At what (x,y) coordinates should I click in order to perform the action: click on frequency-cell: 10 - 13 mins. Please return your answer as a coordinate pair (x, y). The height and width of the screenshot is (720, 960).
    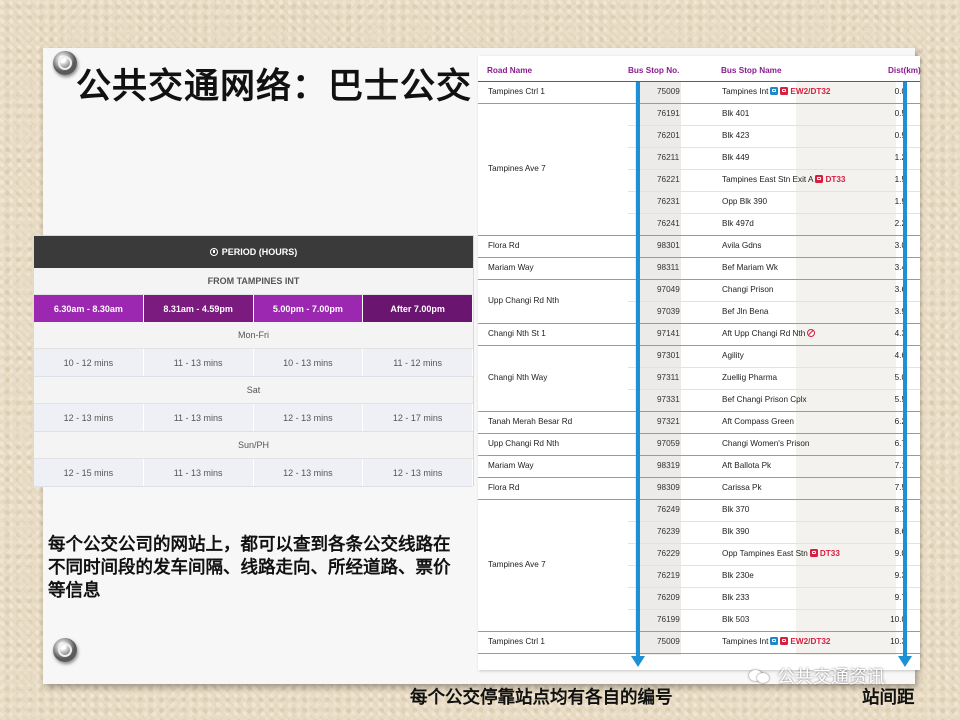
    Looking at the image, I should click on (309, 362).